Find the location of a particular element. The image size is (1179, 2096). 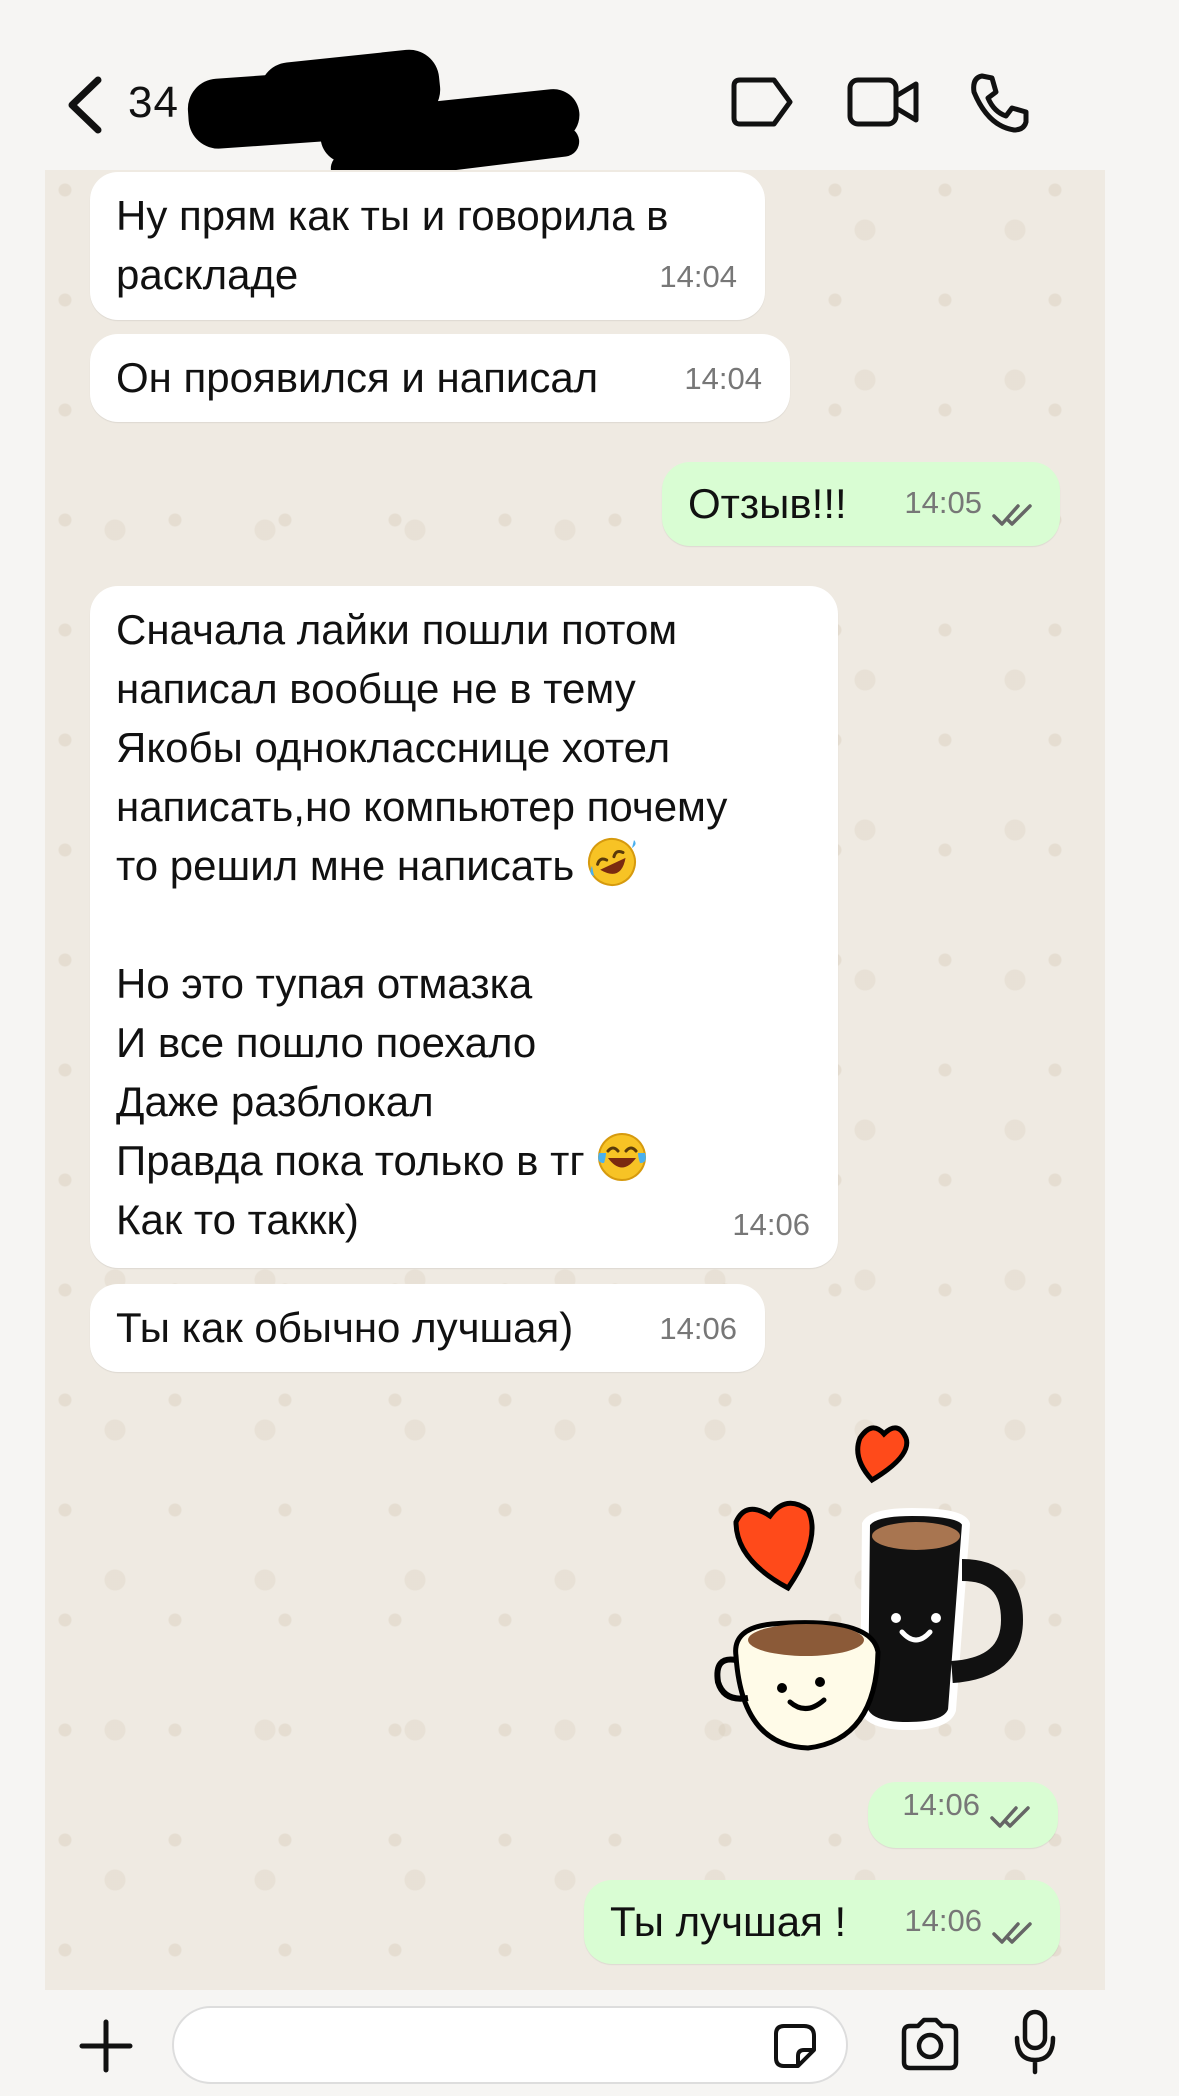

message-text: Как то таккк) is located at coordinates (237, 1219).